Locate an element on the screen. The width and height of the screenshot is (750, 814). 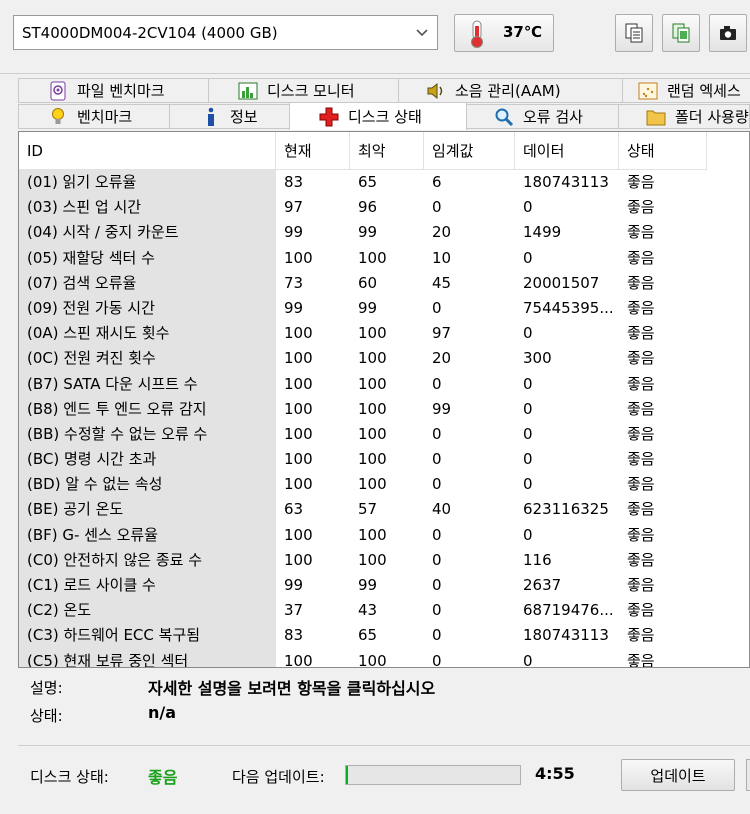
column-header-data: 데이터 is located at coordinates (567, 151).